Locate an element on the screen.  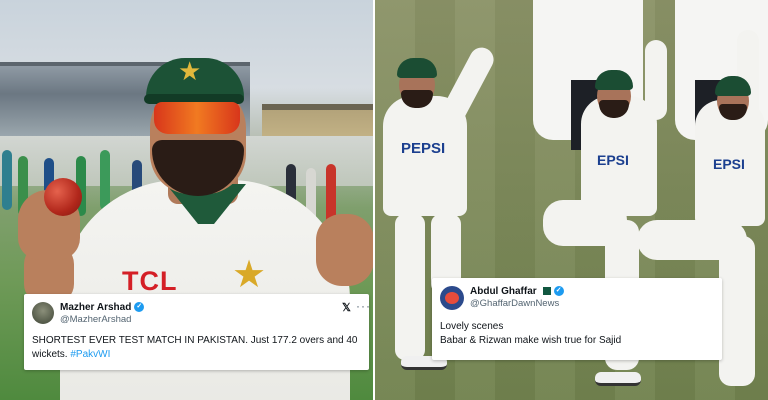
tweet-author-name: Abdul Ghaffar ✓ is located at coordinates (517, 291).